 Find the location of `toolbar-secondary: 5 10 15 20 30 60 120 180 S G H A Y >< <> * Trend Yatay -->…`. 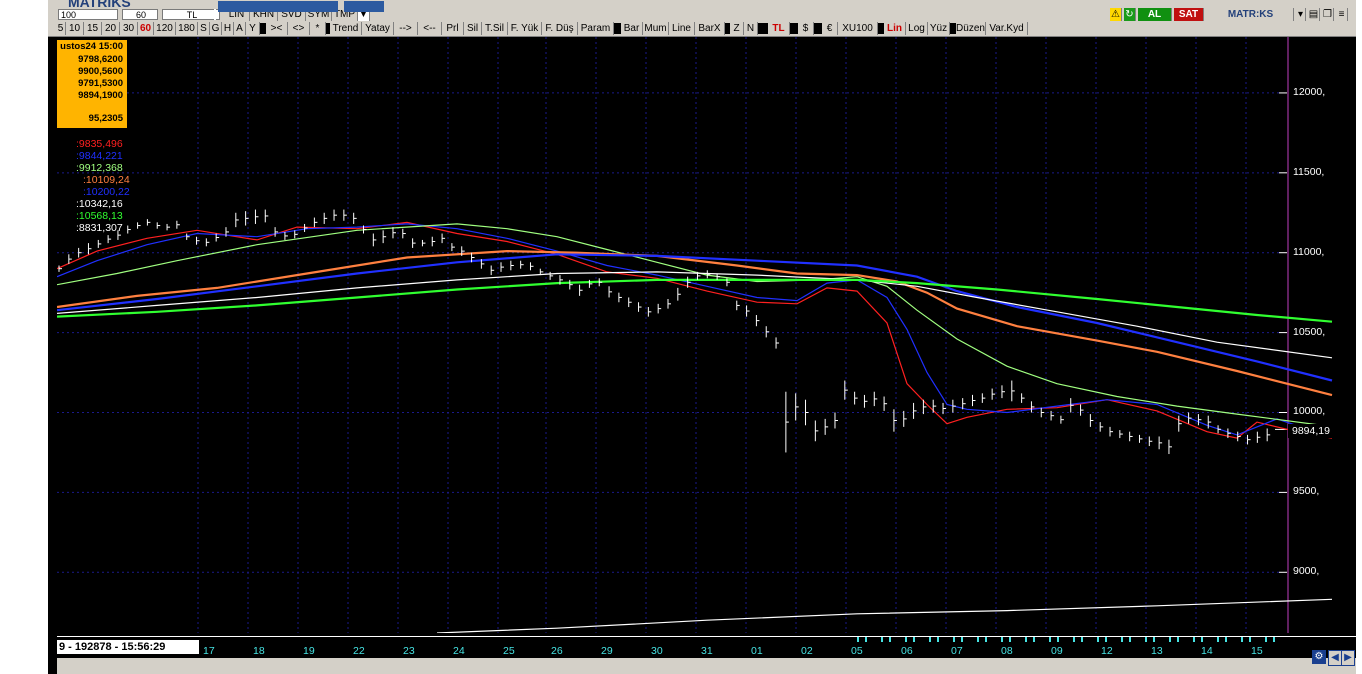

toolbar-secondary: 5 10 15 20 30 60 120 180 S G H A Y >< <> * Trend Yatay -->… is located at coordinates (702, 29).